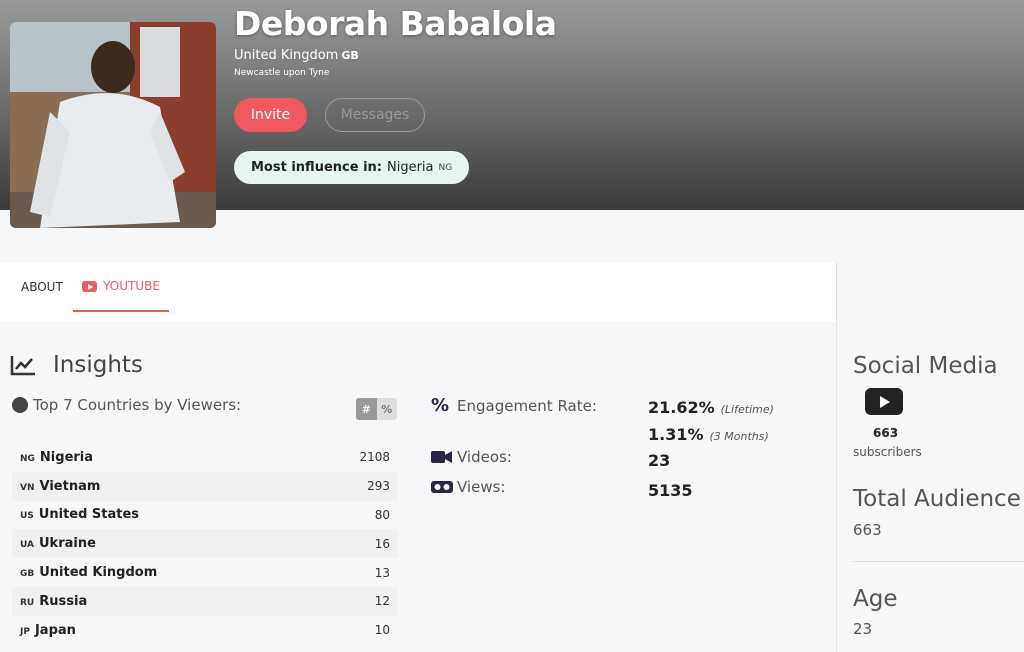  Describe the element at coordinates (887, 452) in the screenshot. I see `subscribers-label: subscribers` at that location.